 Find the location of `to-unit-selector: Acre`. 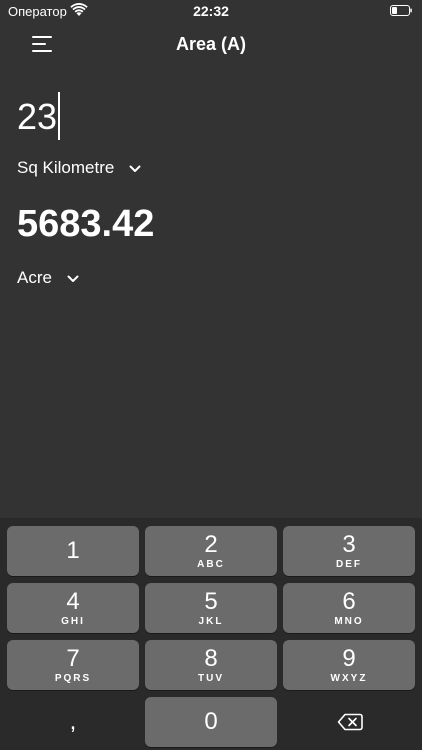

to-unit-selector: Acre is located at coordinates (48, 278).